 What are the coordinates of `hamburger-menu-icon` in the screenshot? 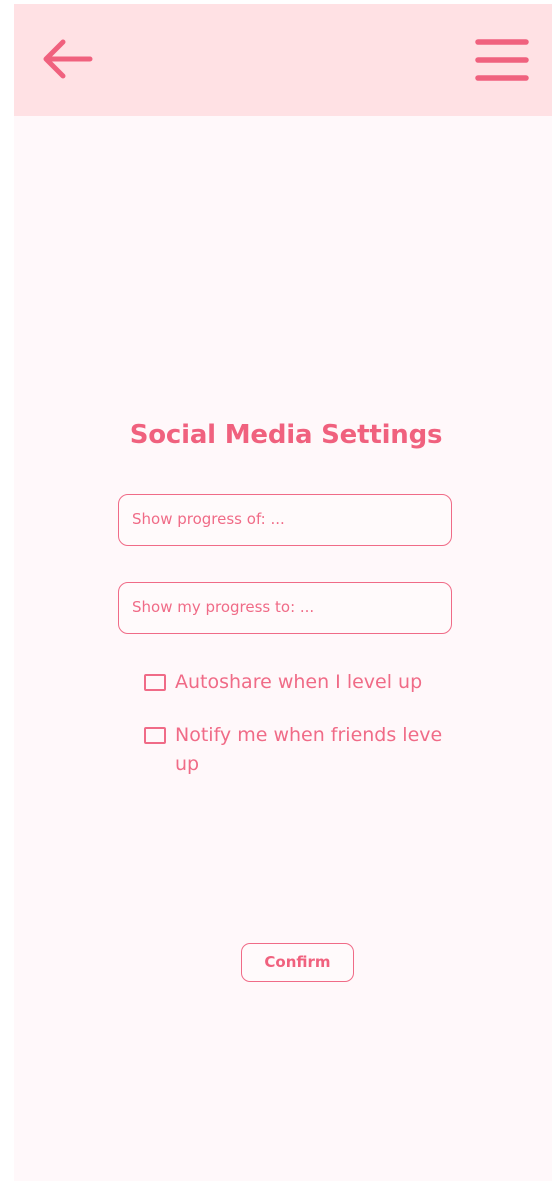 It's located at (502, 60).